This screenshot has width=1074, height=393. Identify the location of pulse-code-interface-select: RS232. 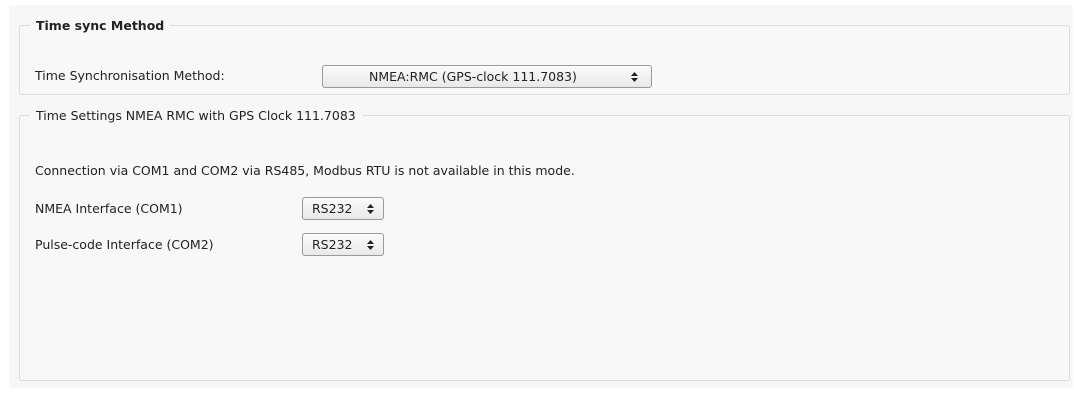
(343, 244).